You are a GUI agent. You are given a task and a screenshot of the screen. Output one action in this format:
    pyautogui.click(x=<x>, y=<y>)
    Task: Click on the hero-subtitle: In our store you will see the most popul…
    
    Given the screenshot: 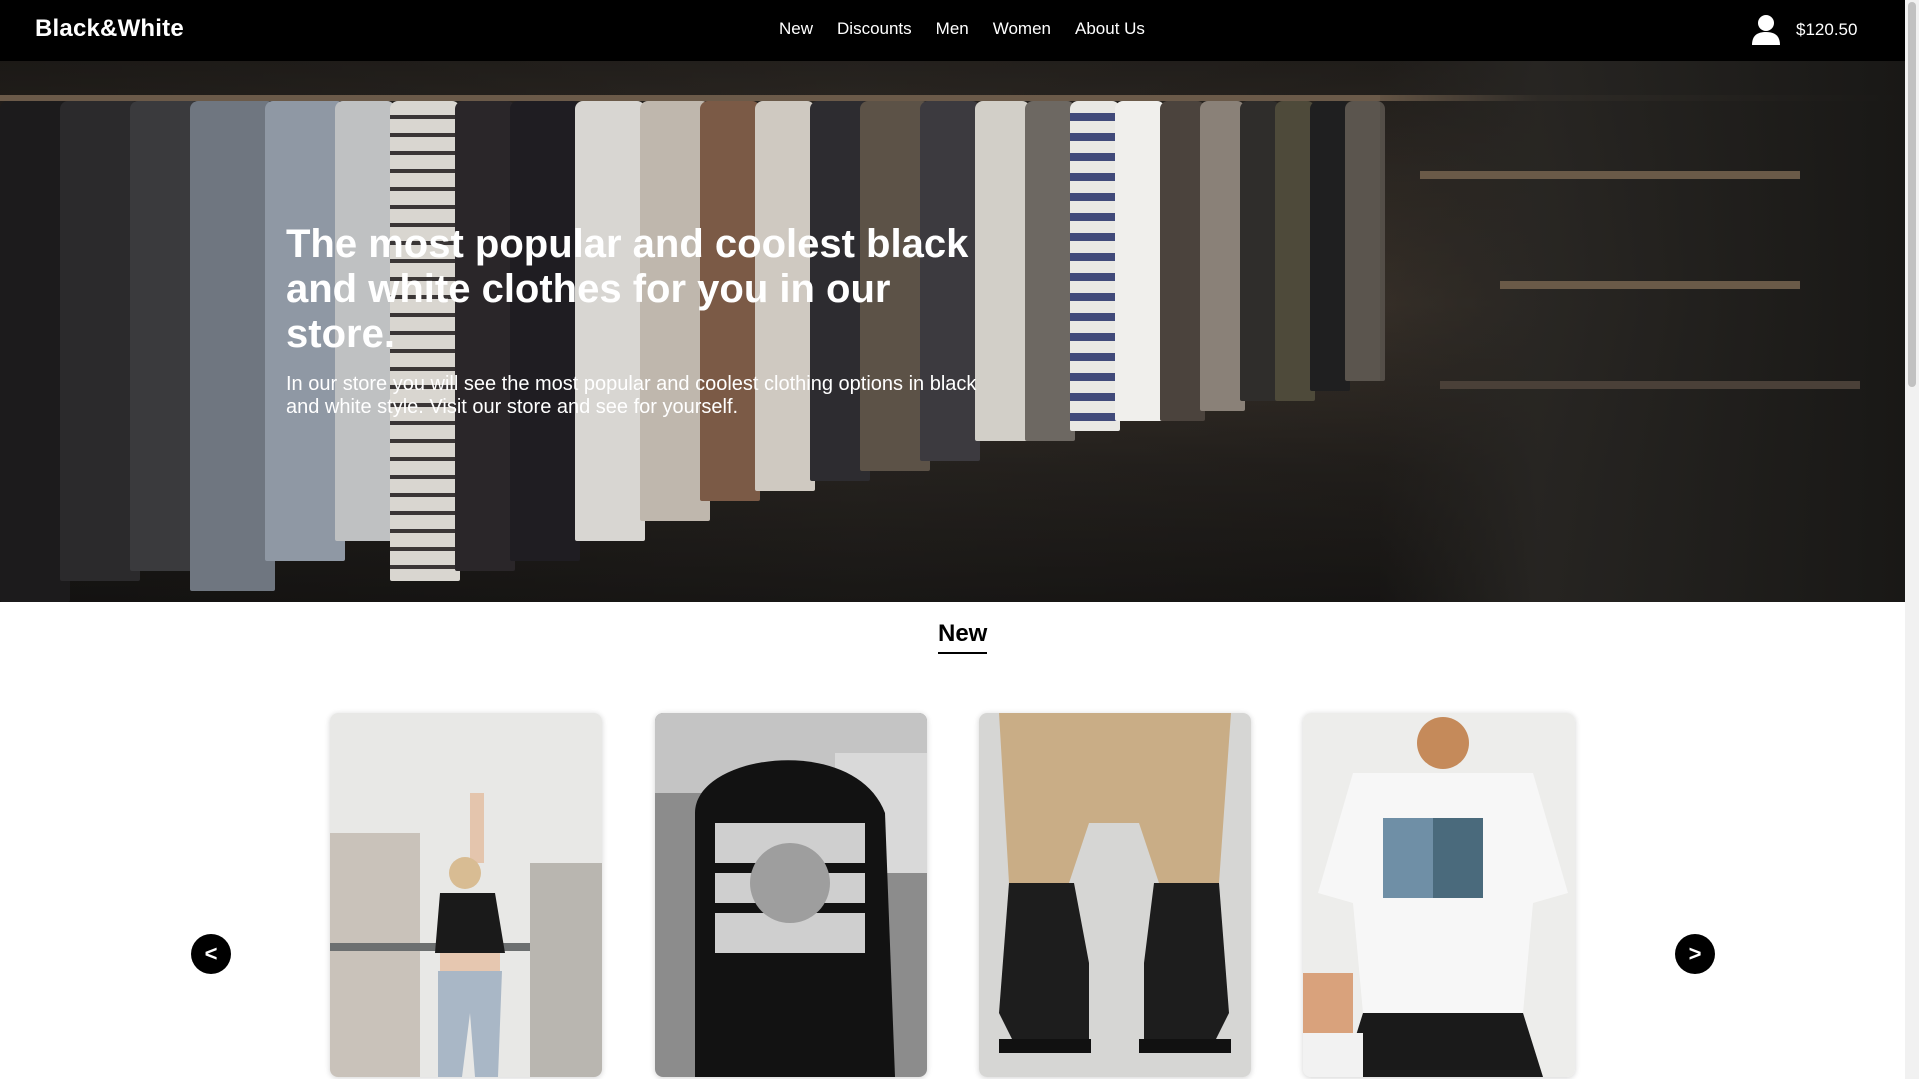 What is the action you would take?
    pyautogui.click(x=631, y=395)
    